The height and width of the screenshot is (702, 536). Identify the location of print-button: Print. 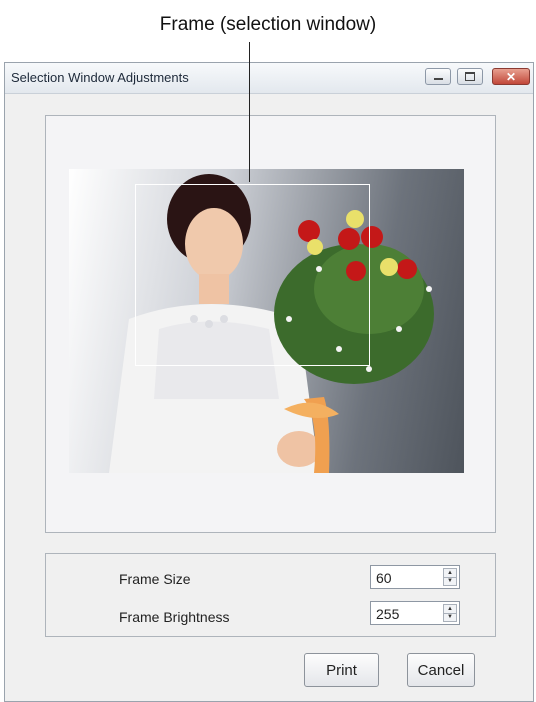
(341, 670).